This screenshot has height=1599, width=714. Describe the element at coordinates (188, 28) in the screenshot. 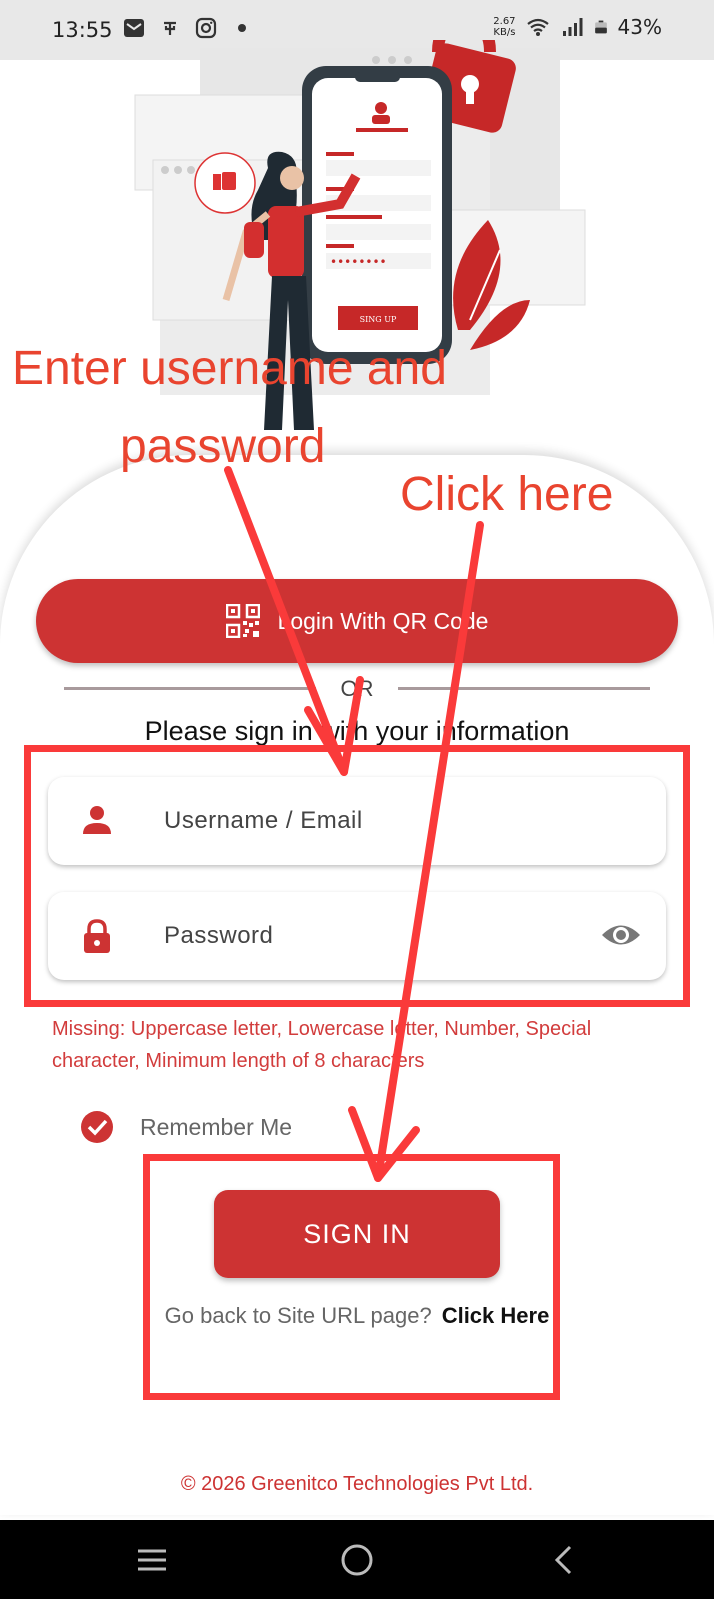

I see `status-notification-icons` at that location.